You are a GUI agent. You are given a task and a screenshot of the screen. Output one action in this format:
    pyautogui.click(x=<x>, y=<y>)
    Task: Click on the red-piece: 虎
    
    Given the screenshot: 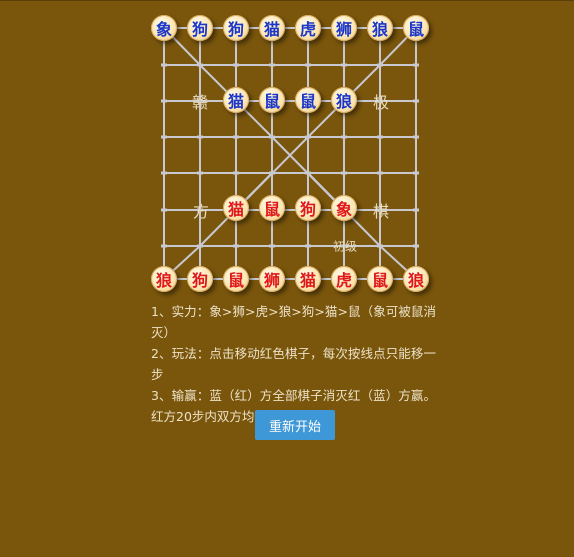 What is the action you would take?
    pyautogui.click(x=344, y=279)
    